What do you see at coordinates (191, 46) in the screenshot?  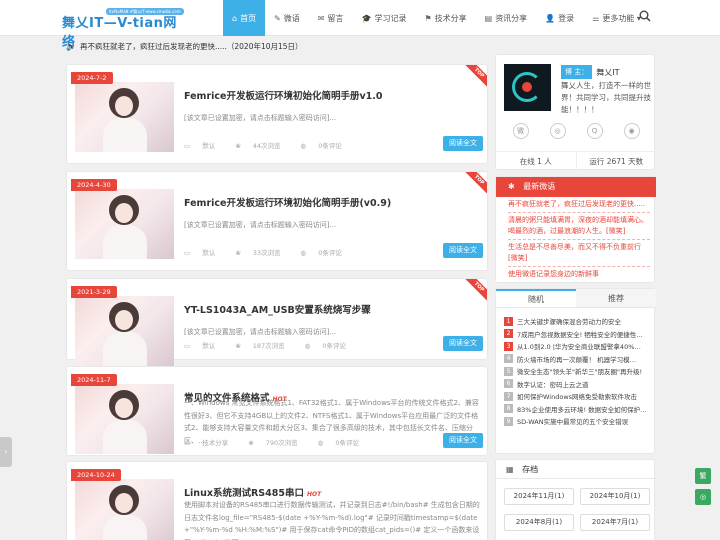 I see `notice-text: 再不疯狂就老了，疯狂过后发现老的更快.....（2020年10月15日）` at bounding box center [191, 46].